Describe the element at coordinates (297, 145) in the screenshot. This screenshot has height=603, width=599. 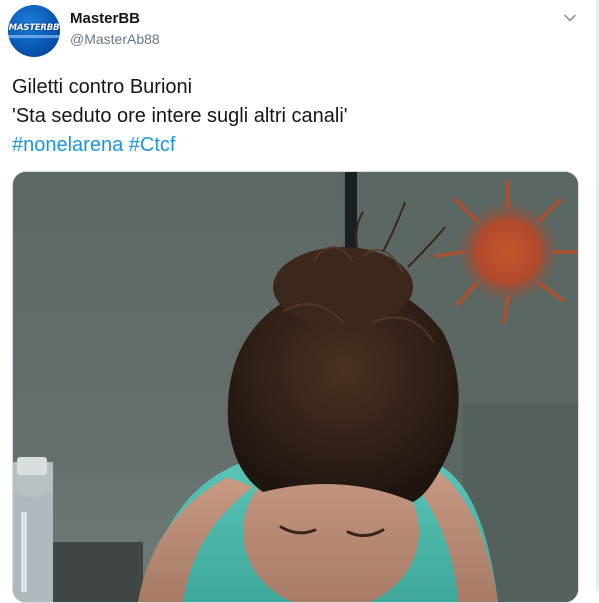
I see `hashtag-line: #nonelarena #Ctcf` at that location.